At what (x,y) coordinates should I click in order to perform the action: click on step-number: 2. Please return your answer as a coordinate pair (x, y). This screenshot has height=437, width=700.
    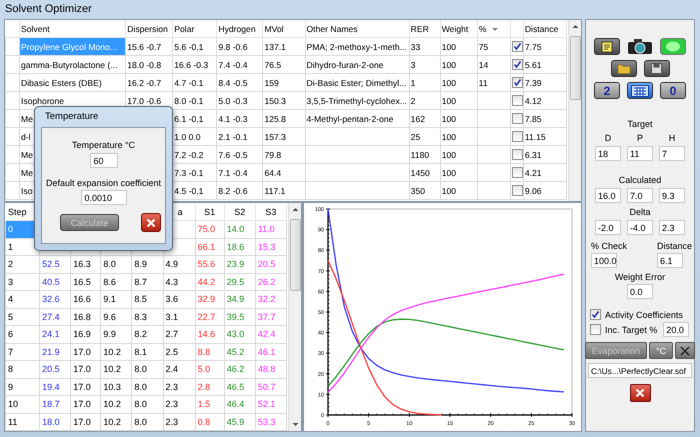
    Looking at the image, I should click on (11, 264).